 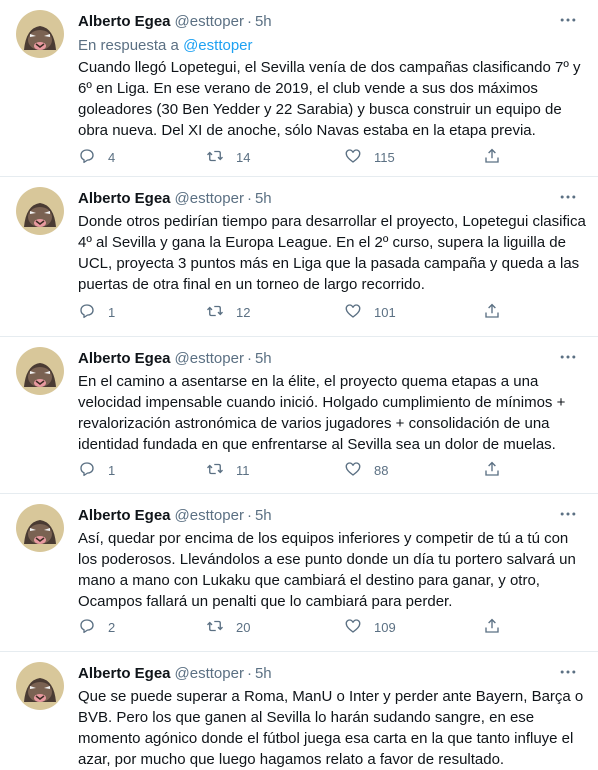 What do you see at coordinates (381, 470) in the screenshot?
I see `like-count: 88` at bounding box center [381, 470].